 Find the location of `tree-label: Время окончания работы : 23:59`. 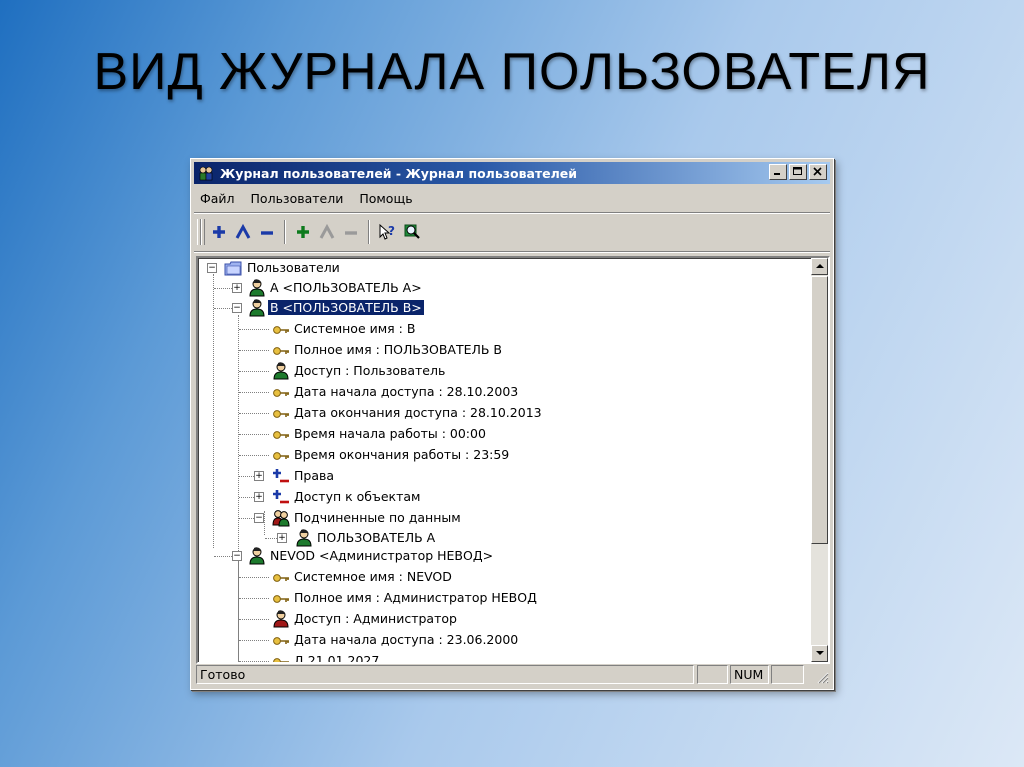

tree-label: Время окончания работы : 23:59 is located at coordinates (402, 454).